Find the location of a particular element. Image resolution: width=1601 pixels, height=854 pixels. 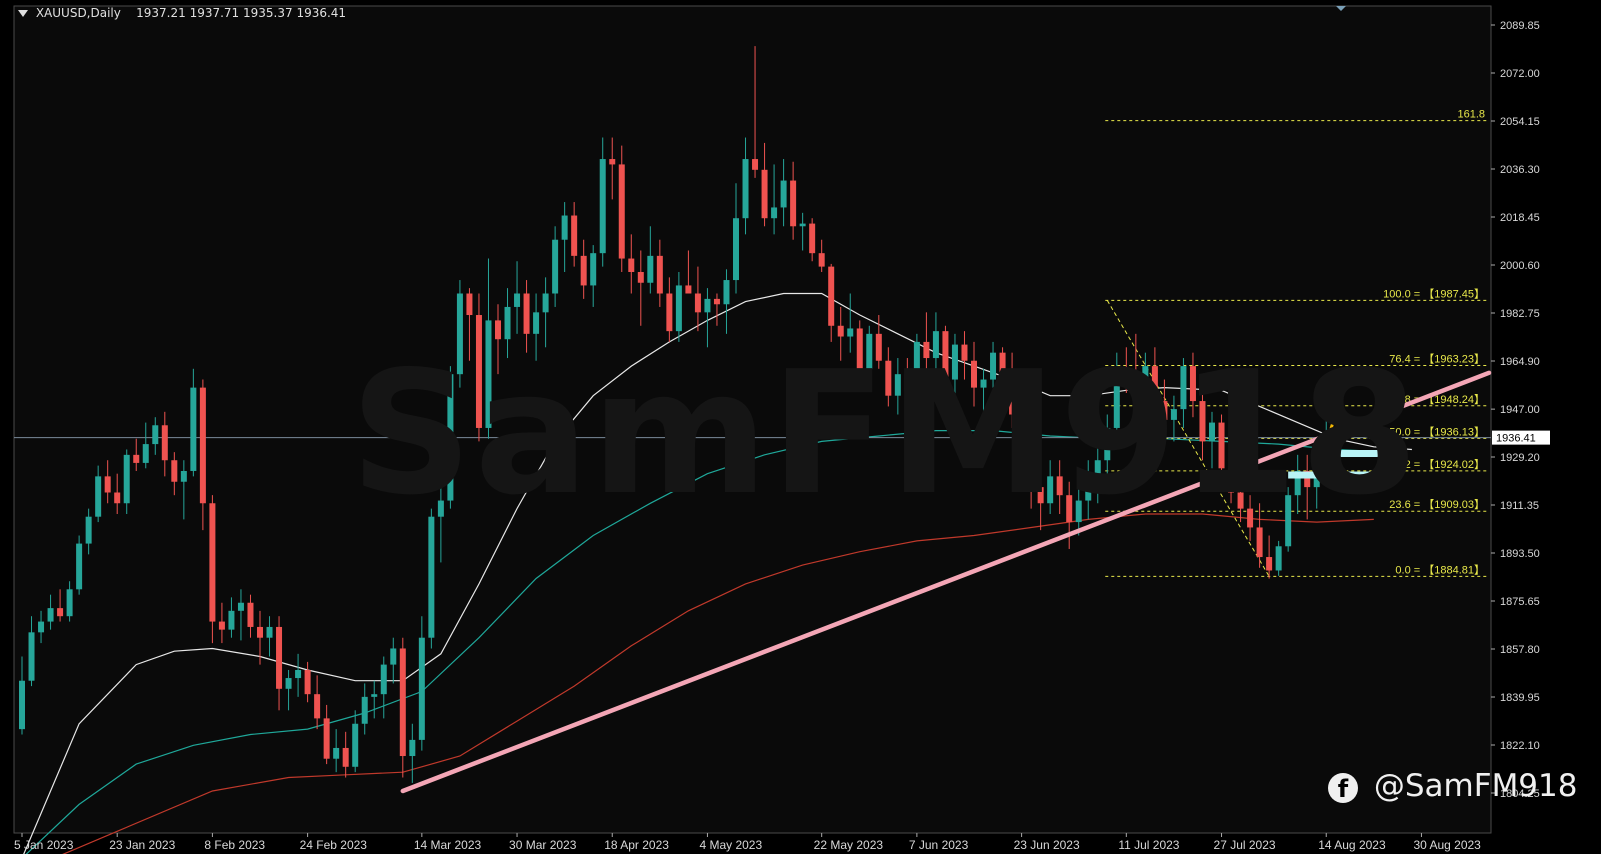

facebook-icon: f is located at coordinates (1343, 787).